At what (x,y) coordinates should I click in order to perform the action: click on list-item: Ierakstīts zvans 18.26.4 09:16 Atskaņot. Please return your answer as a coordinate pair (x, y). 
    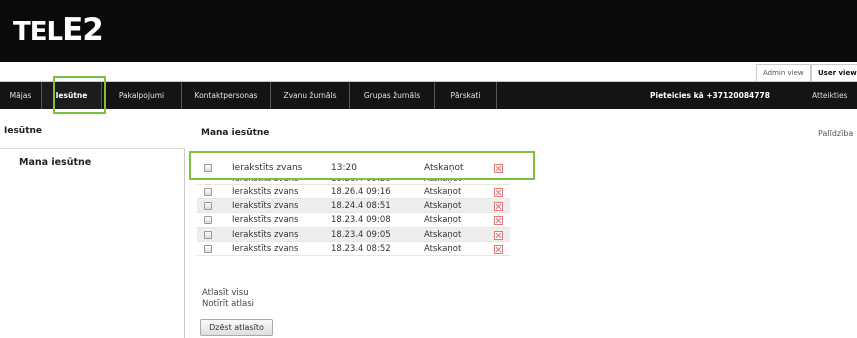
    Looking at the image, I should click on (353, 192).